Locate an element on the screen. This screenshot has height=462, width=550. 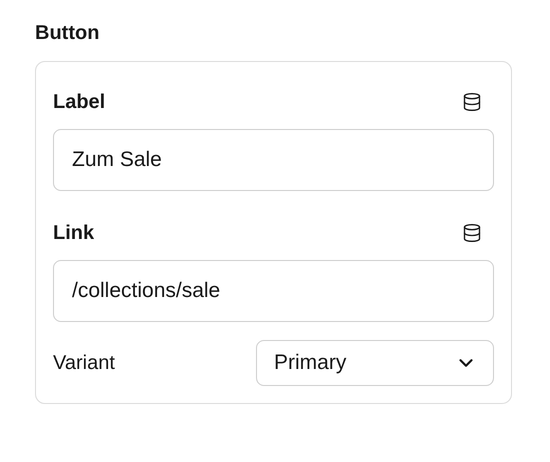
field-label: Variant is located at coordinates (84, 363).